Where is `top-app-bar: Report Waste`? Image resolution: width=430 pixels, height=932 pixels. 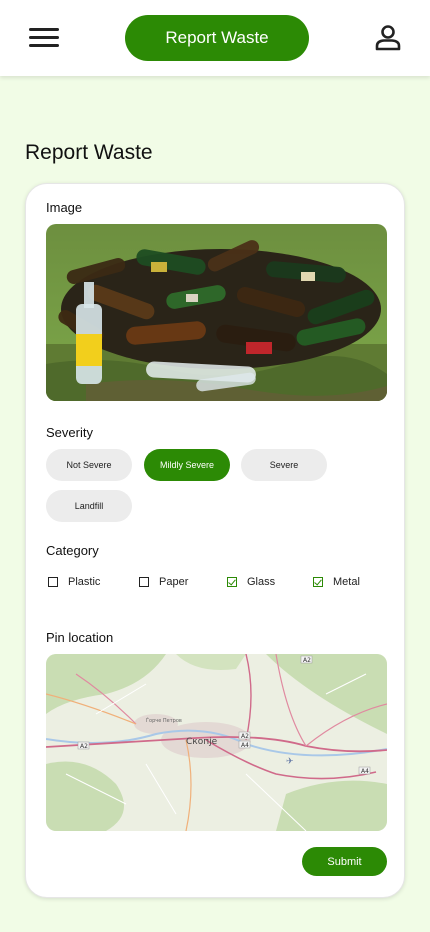
top-app-bar: Report Waste is located at coordinates (215, 38).